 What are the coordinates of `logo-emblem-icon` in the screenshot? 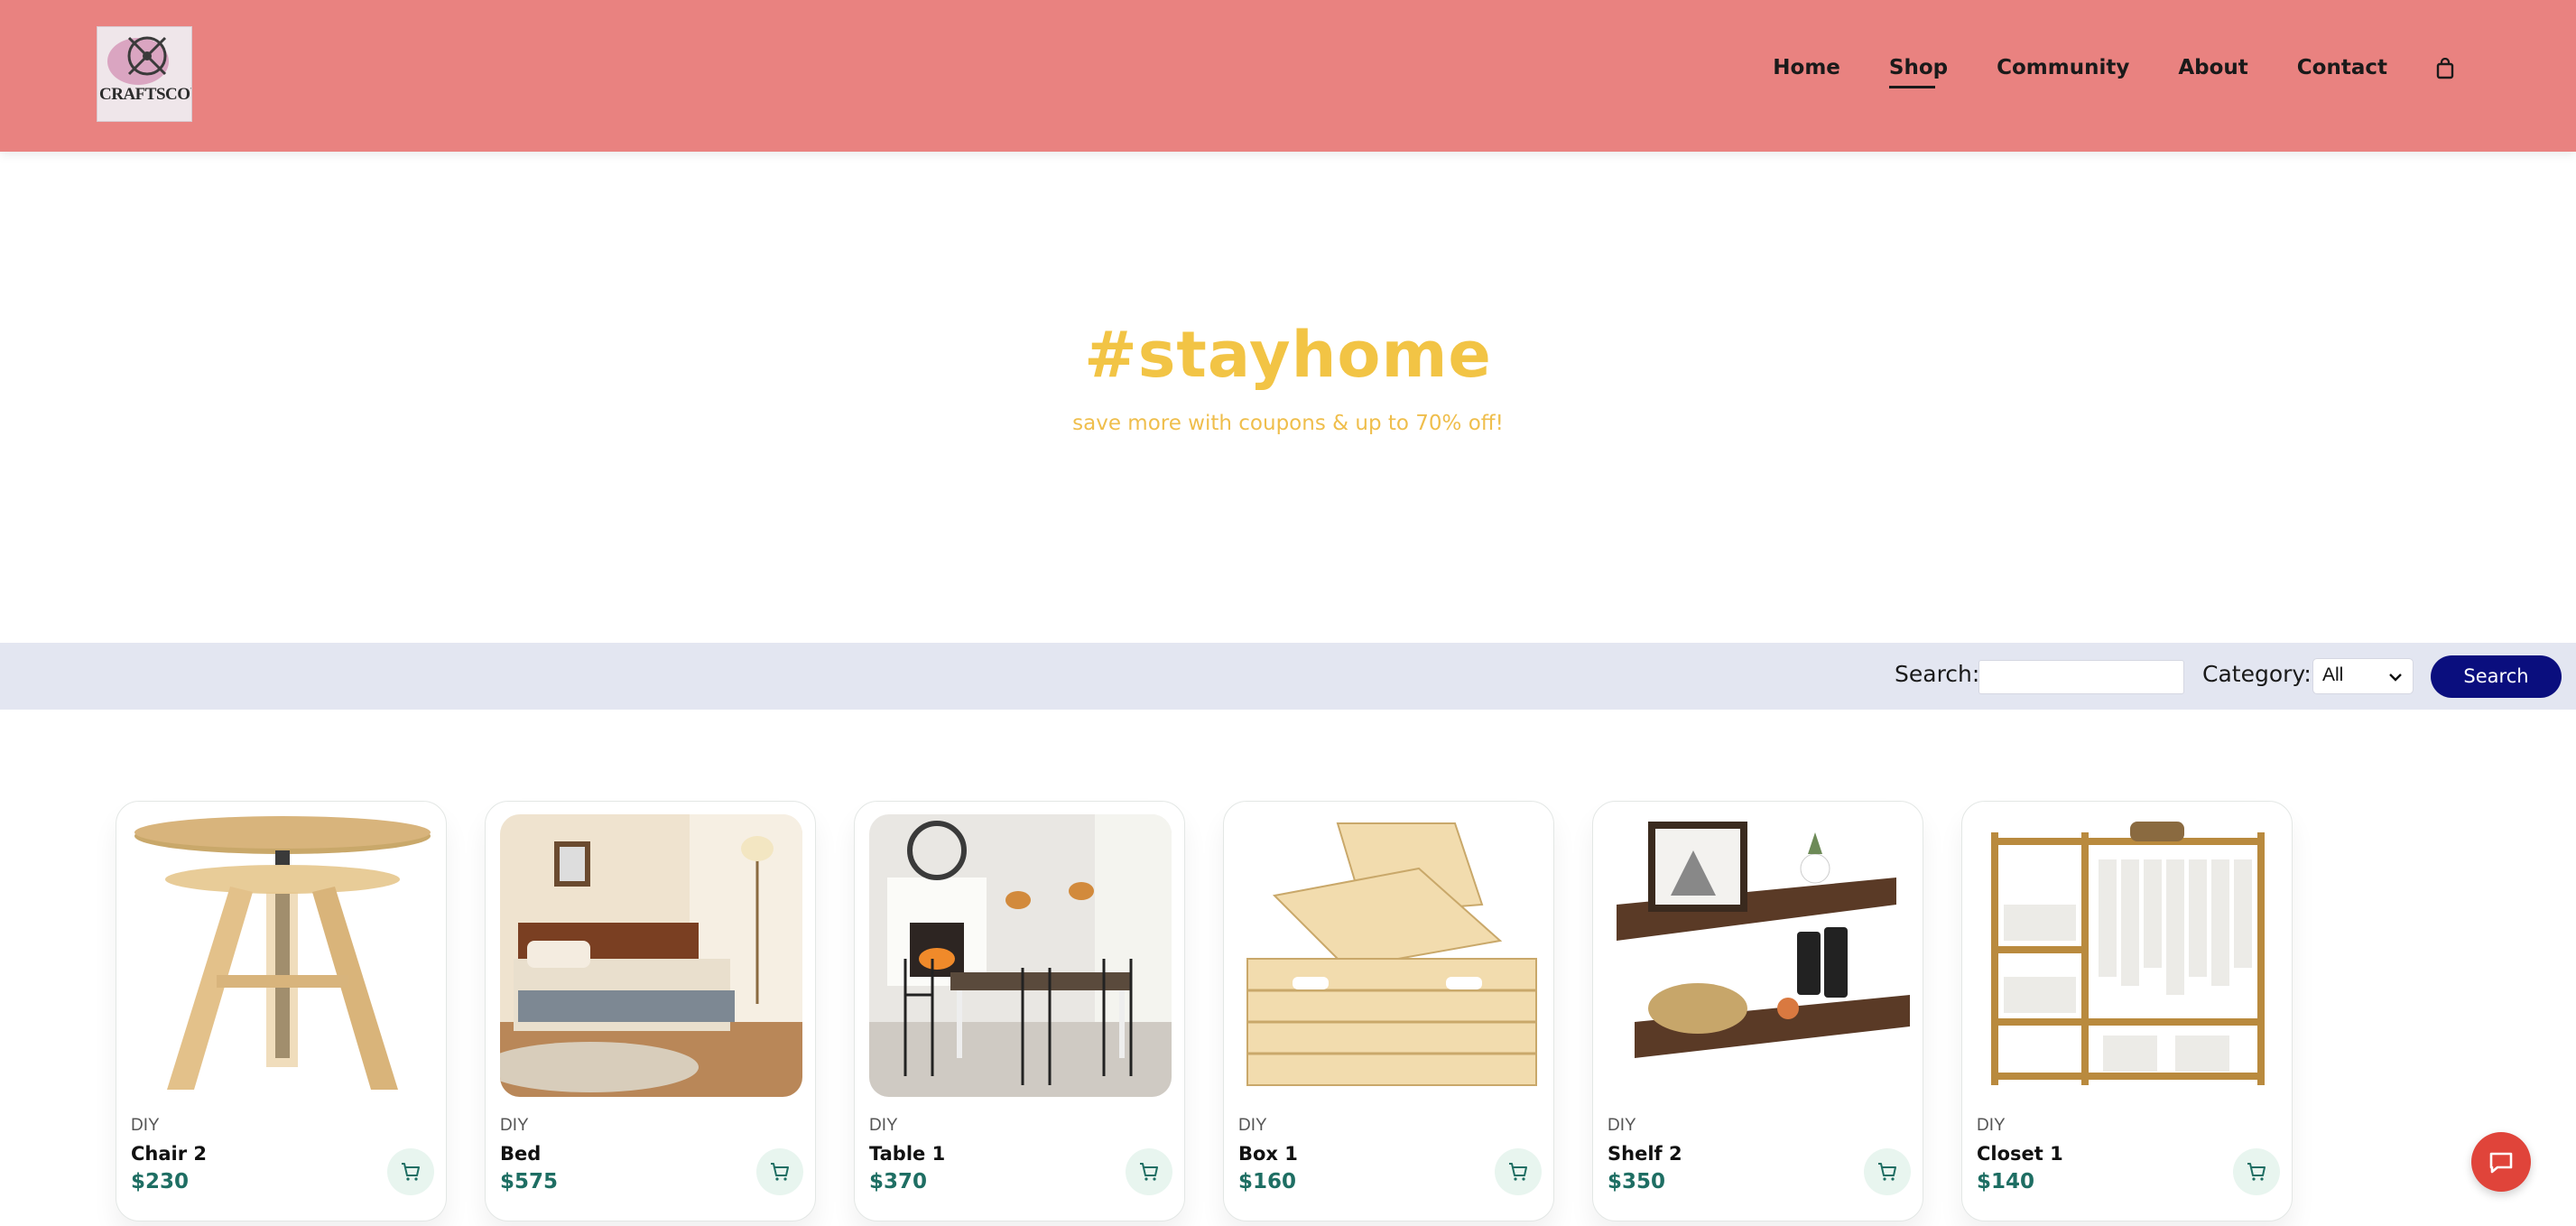 It's located at (144, 74).